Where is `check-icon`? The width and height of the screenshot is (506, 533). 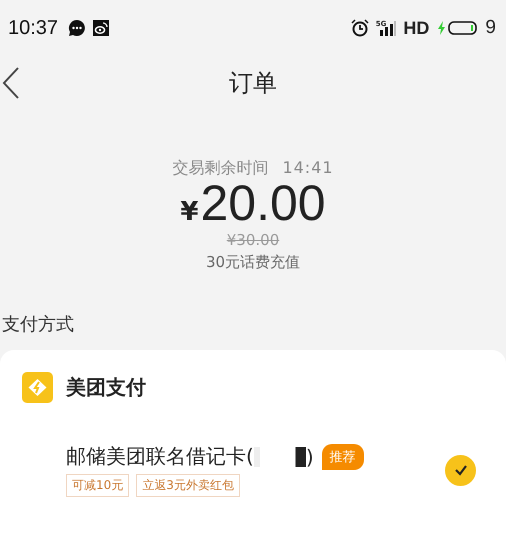 check-icon is located at coordinates (460, 470).